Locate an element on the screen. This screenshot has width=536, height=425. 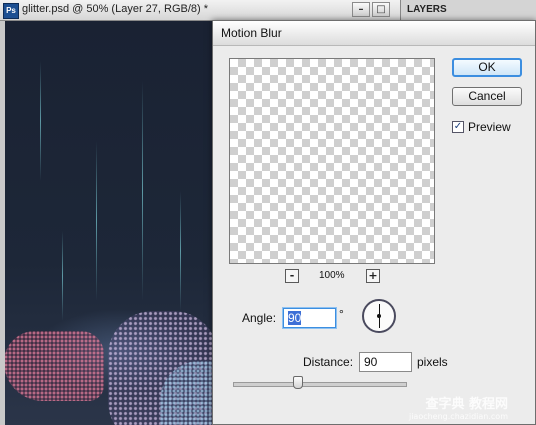
maximize-button: □ is located at coordinates (381, 9).